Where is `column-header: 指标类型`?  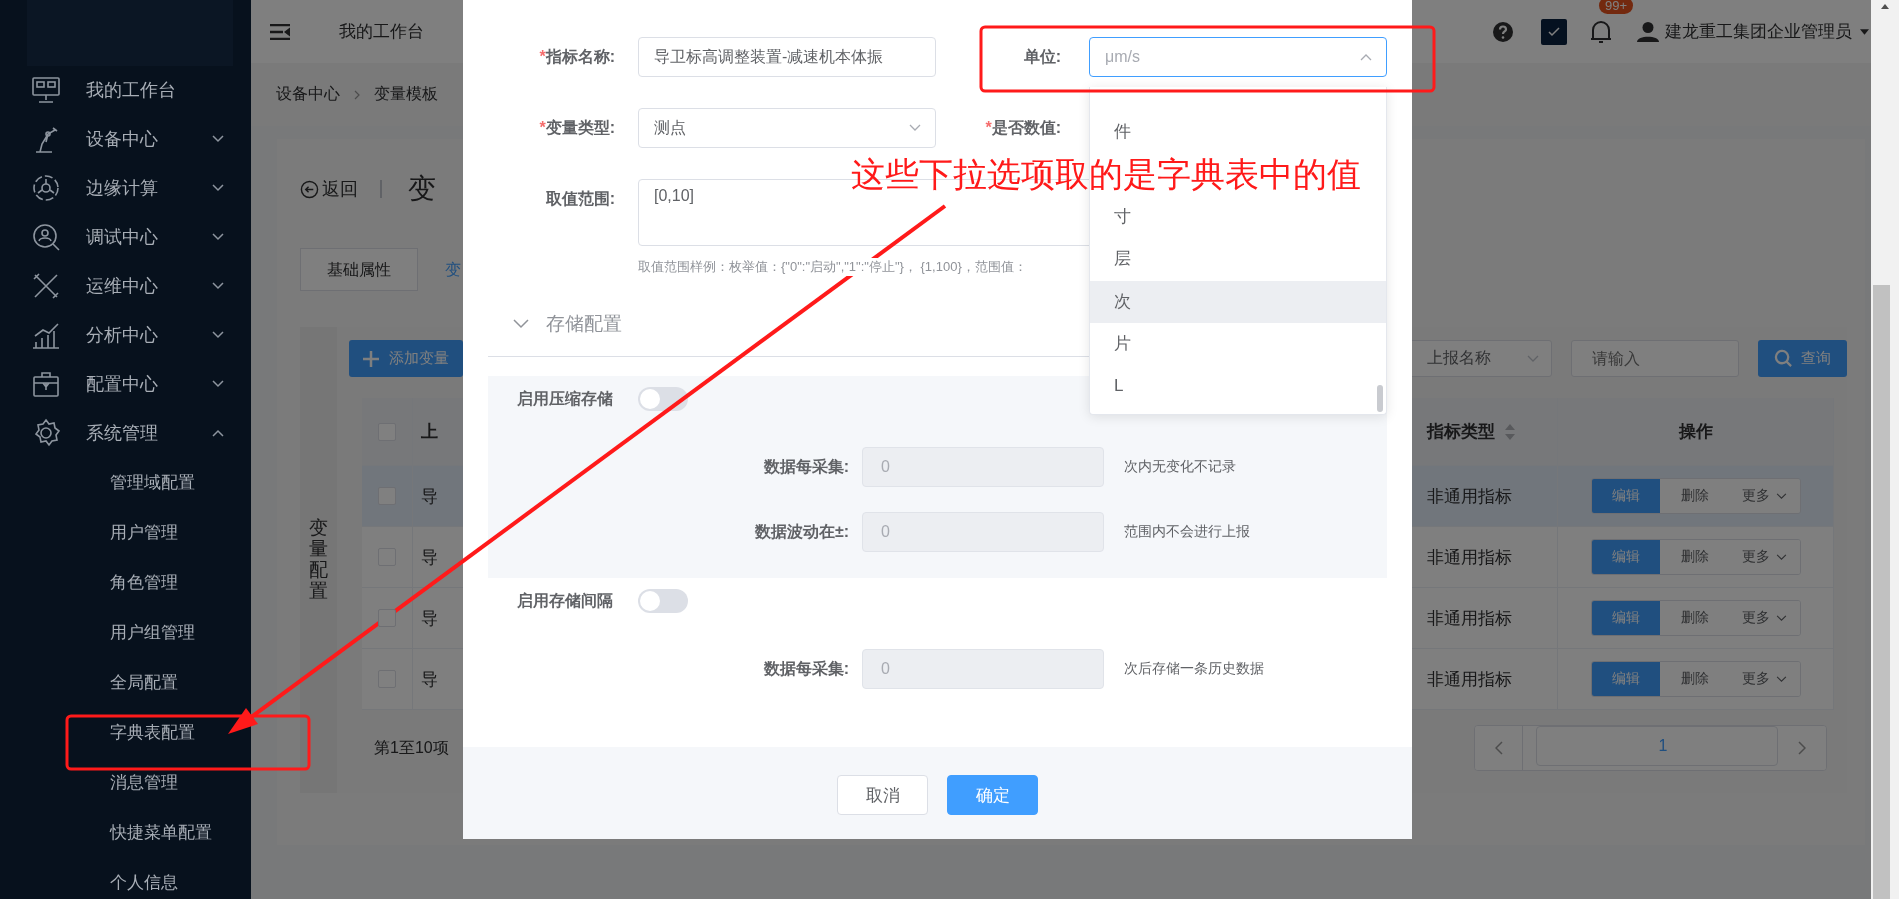 column-header: 指标类型 is located at coordinates (1461, 432).